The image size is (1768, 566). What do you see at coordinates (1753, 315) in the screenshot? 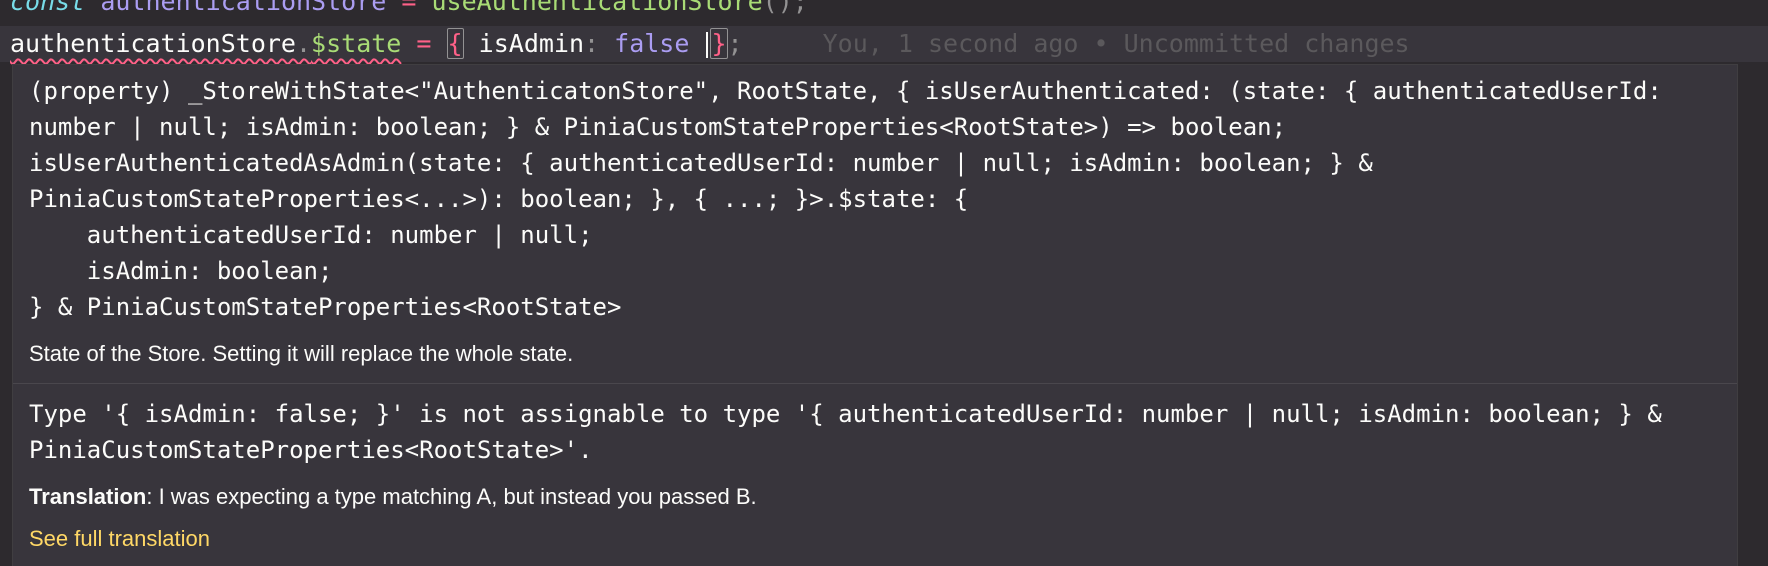
I see `scrollbar-area` at bounding box center [1753, 315].